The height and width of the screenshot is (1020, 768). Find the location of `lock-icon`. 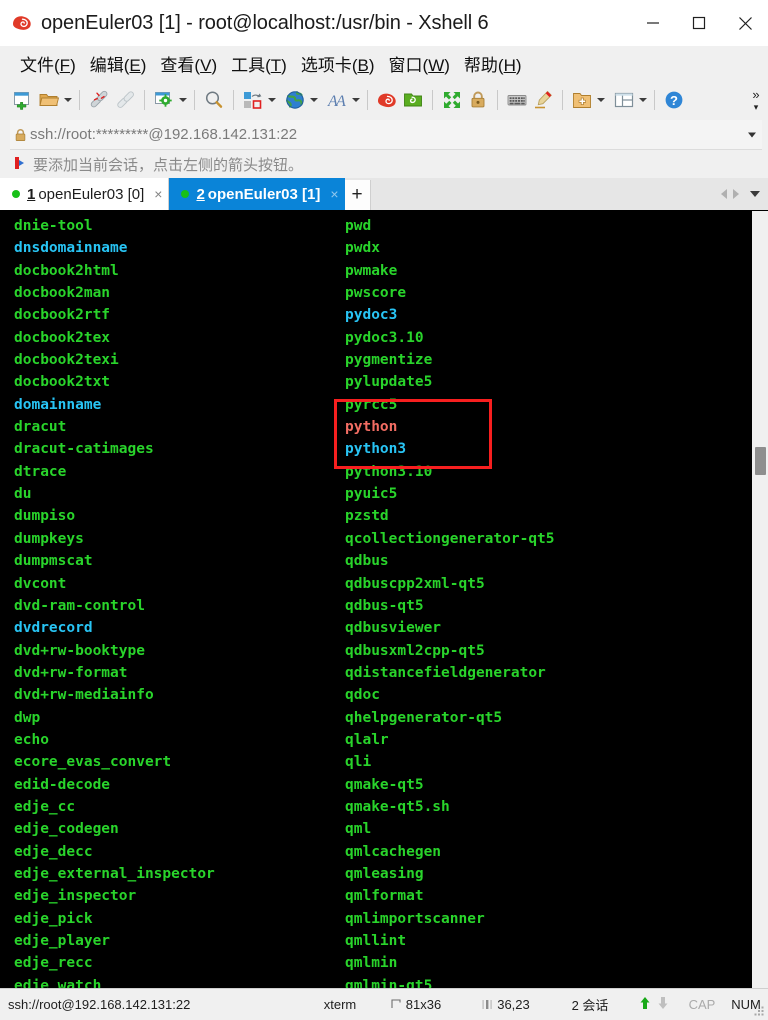

lock-icon is located at coordinates (478, 100).